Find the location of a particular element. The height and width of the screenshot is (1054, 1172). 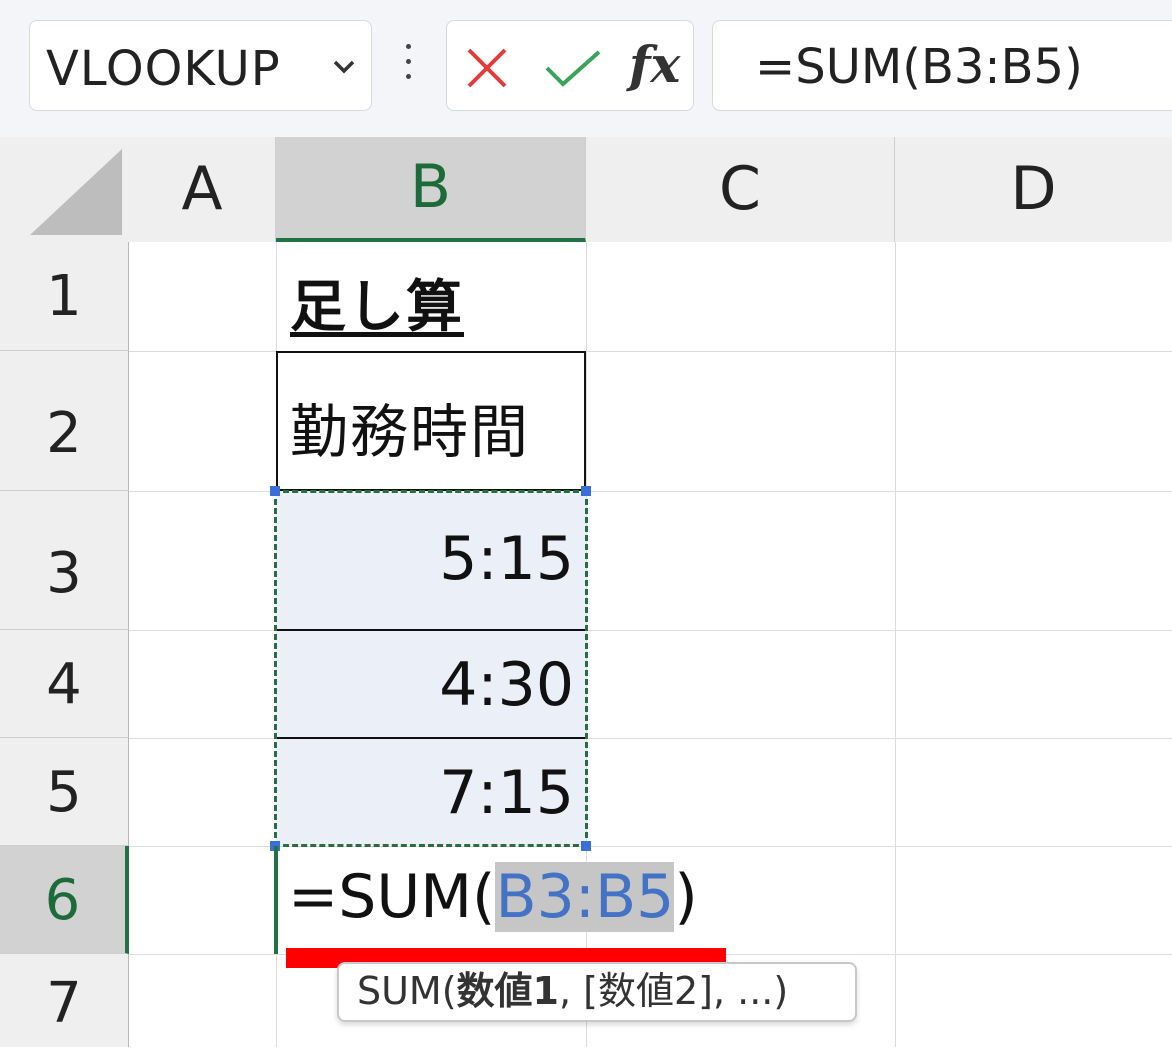

formula-buttons: fx is located at coordinates (570, 65).